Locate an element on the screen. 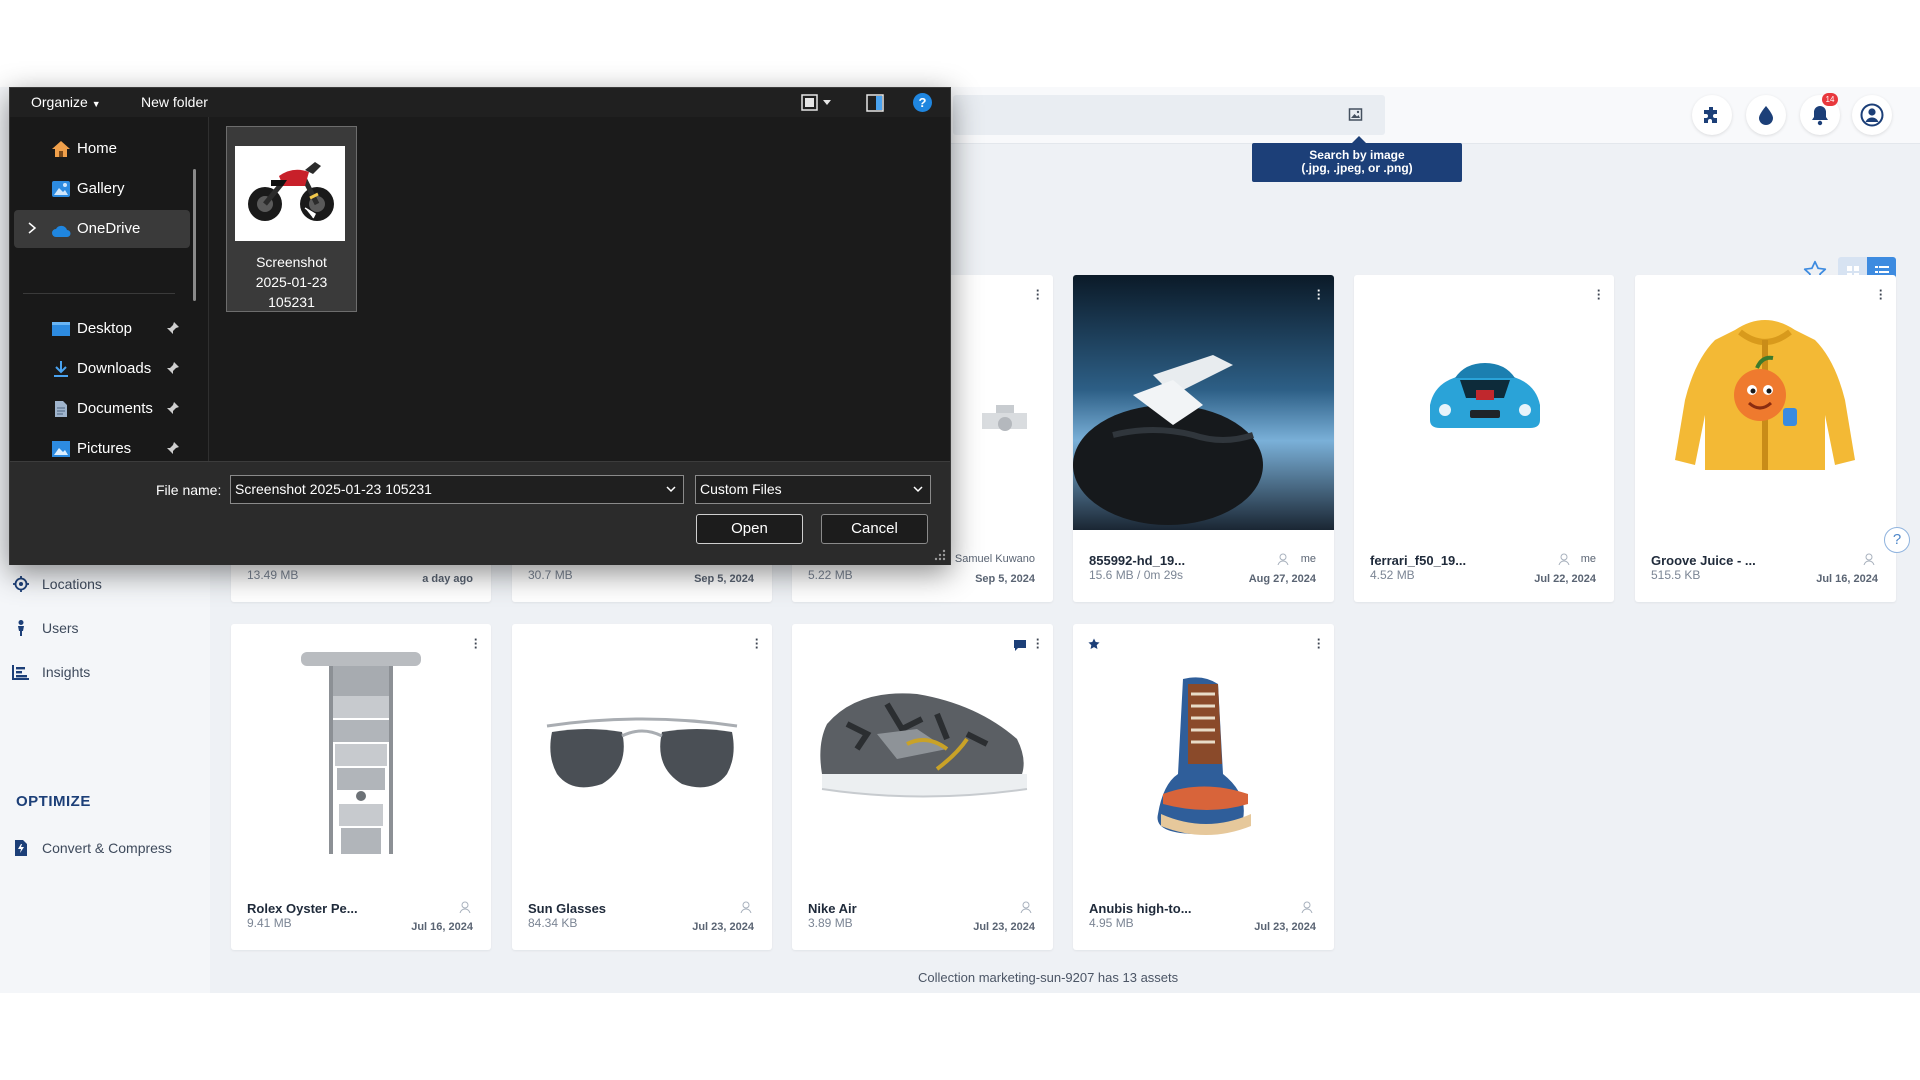 The width and height of the screenshot is (1920, 1080). chart-icon is located at coordinates (21, 672).